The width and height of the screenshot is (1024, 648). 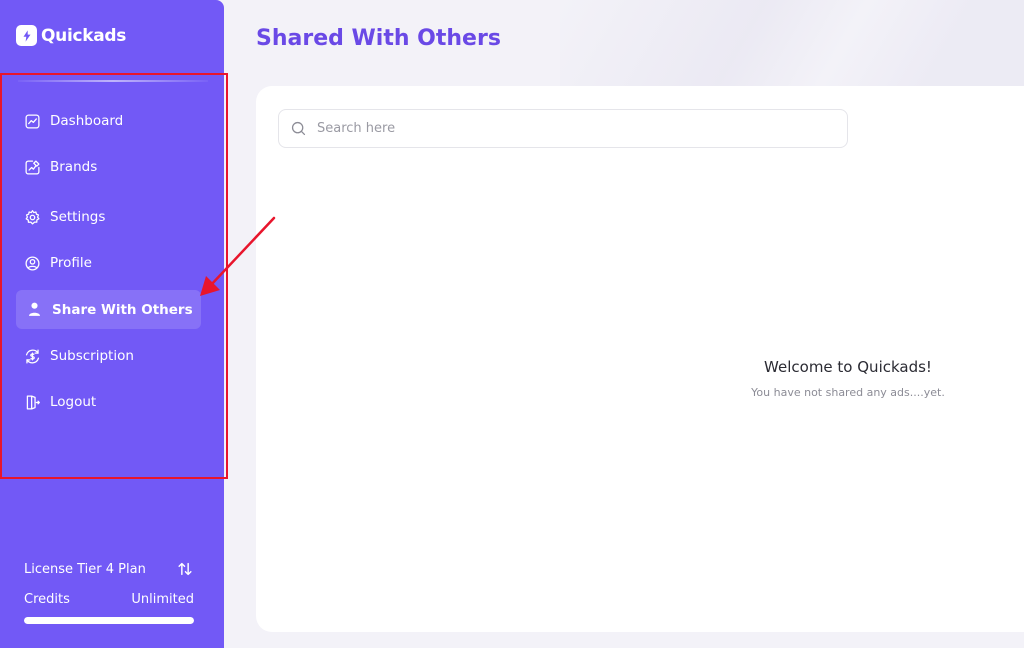 I want to click on credits-row: Credits Unlimited, so click(x=109, y=599).